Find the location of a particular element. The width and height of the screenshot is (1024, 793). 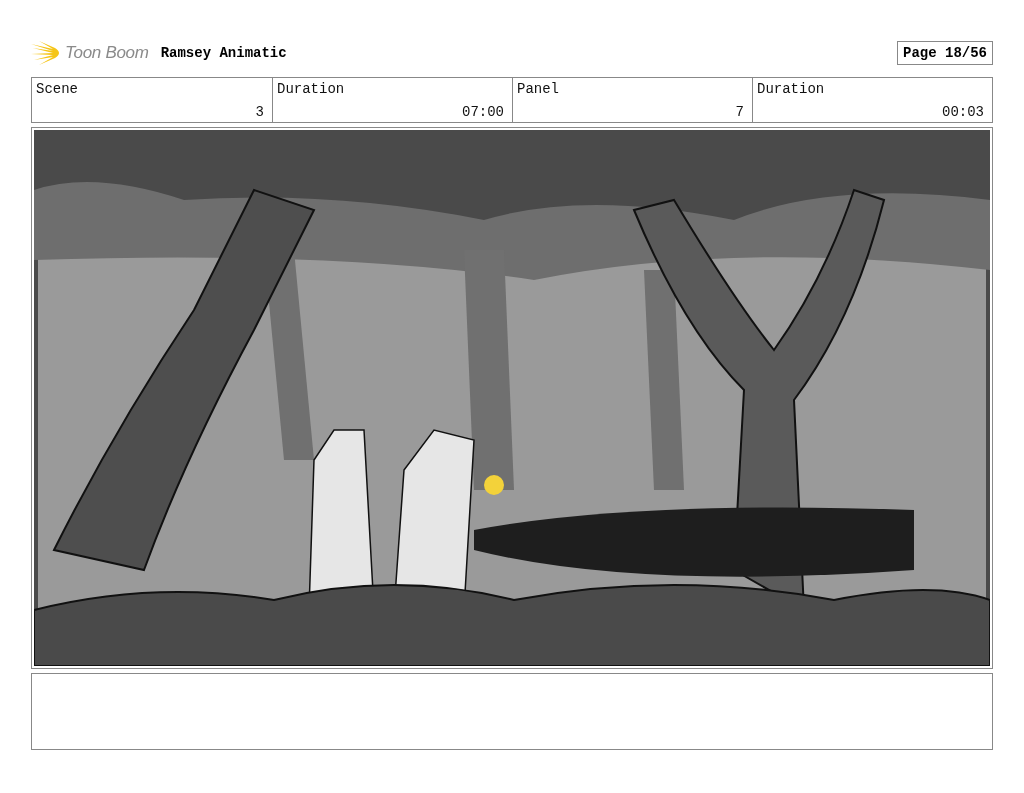

cell-value: 3 is located at coordinates (259, 112).